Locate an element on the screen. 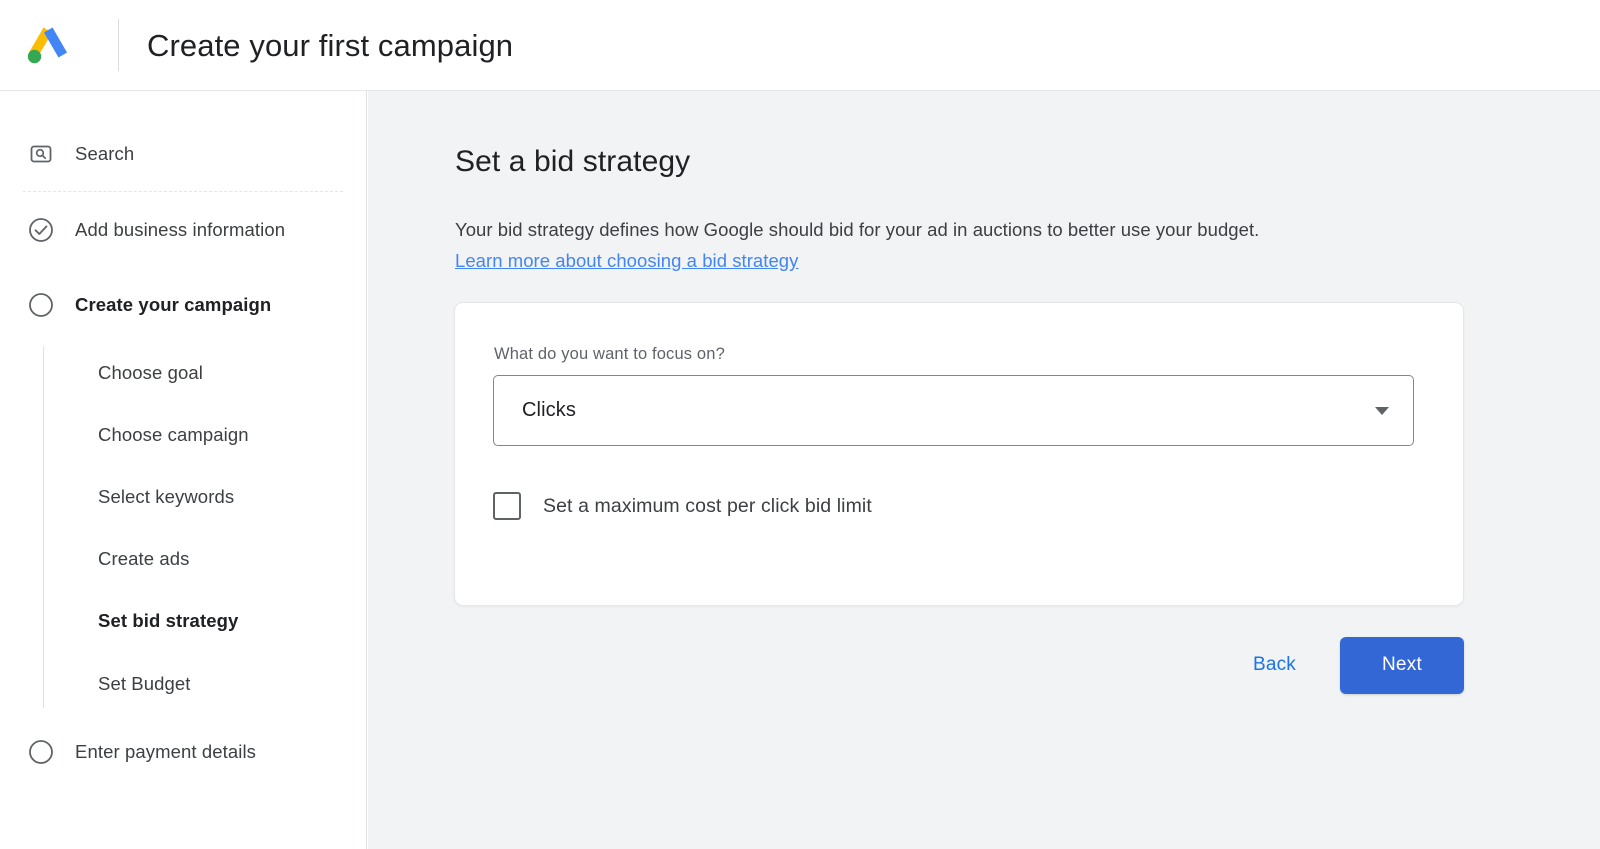 This screenshot has width=1600, height=849. app-header: Create your first campaign is located at coordinates (800, 45).